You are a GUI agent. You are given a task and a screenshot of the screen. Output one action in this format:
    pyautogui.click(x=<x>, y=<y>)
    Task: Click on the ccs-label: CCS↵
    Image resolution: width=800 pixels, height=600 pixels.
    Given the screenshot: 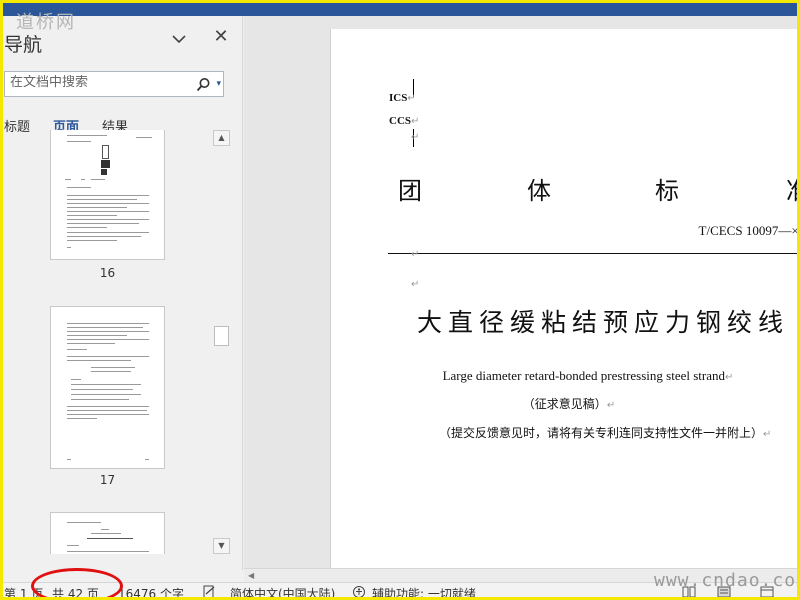 What is the action you would take?
    pyautogui.click(x=404, y=121)
    